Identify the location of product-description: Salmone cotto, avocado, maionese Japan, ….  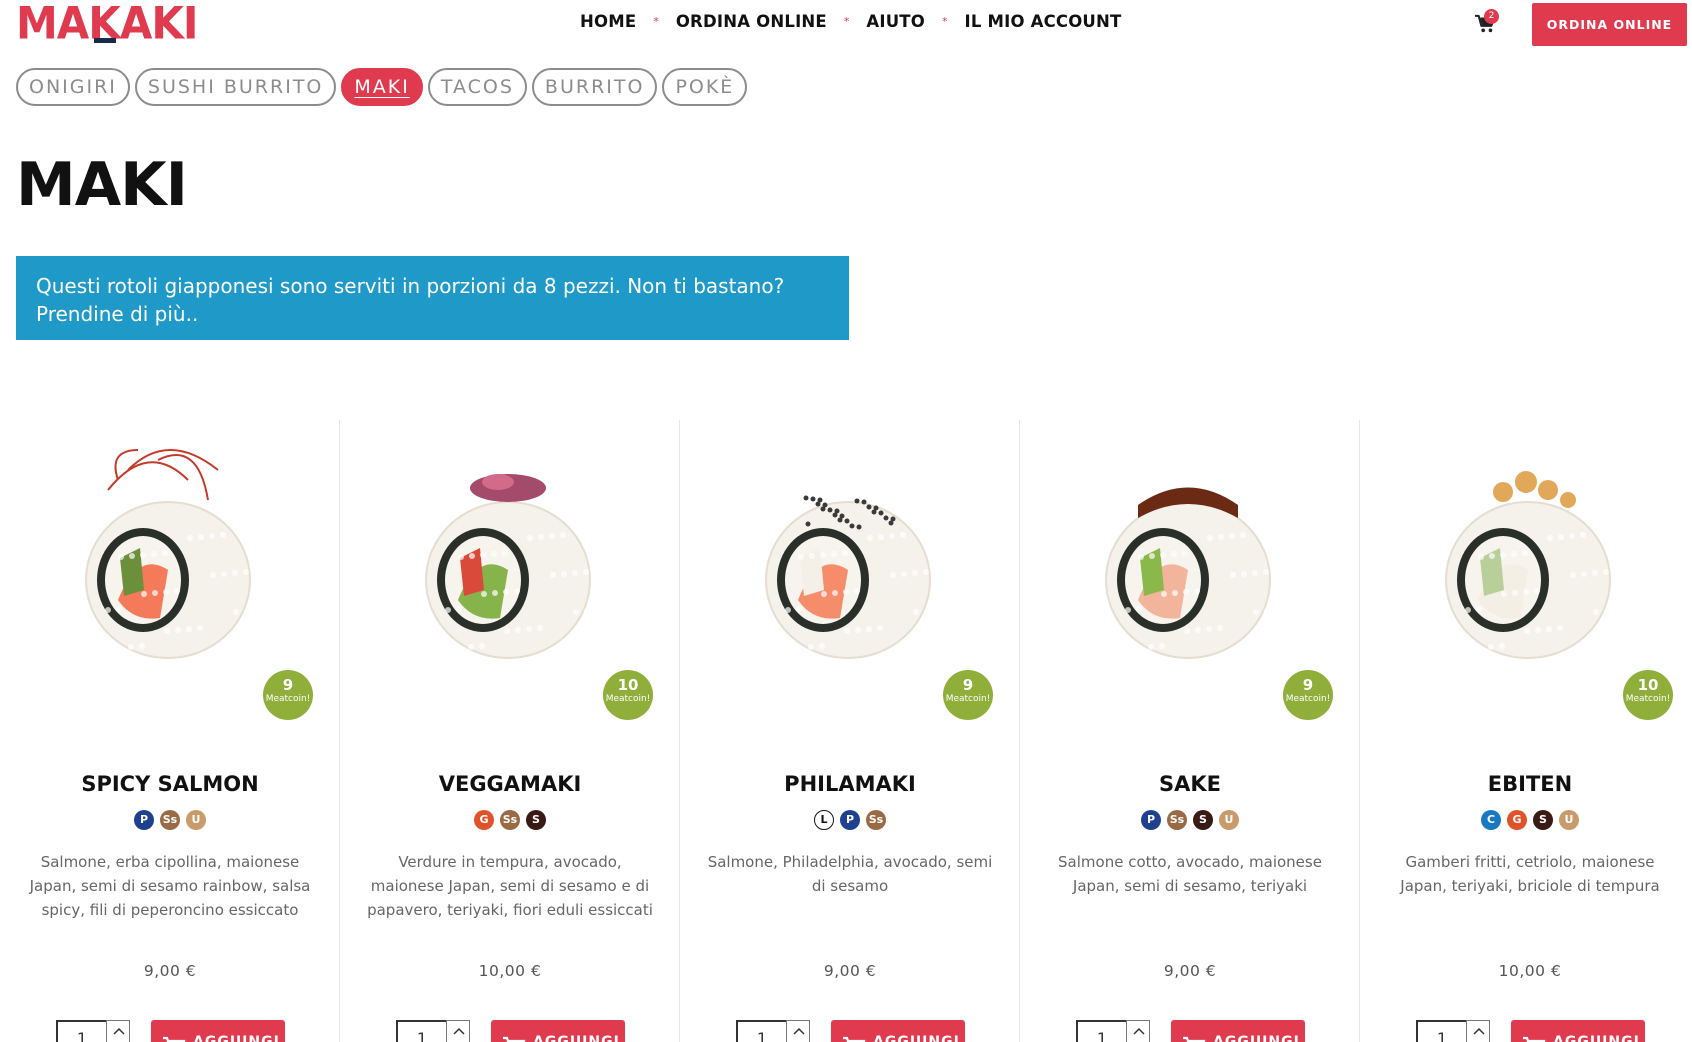
(1190, 874).